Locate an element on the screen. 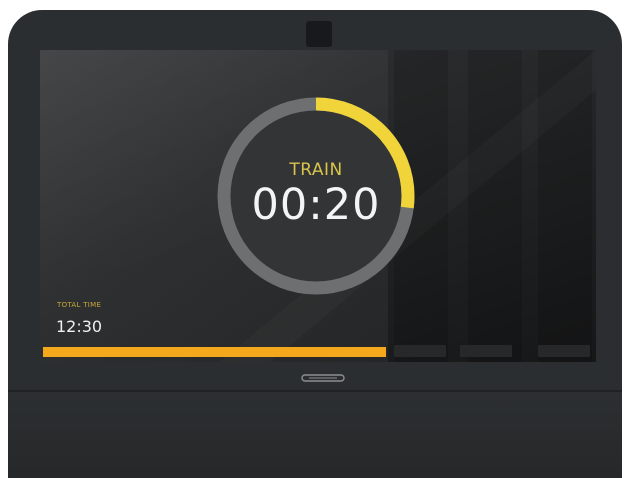 The image size is (629, 478). camera-icon is located at coordinates (319, 34).